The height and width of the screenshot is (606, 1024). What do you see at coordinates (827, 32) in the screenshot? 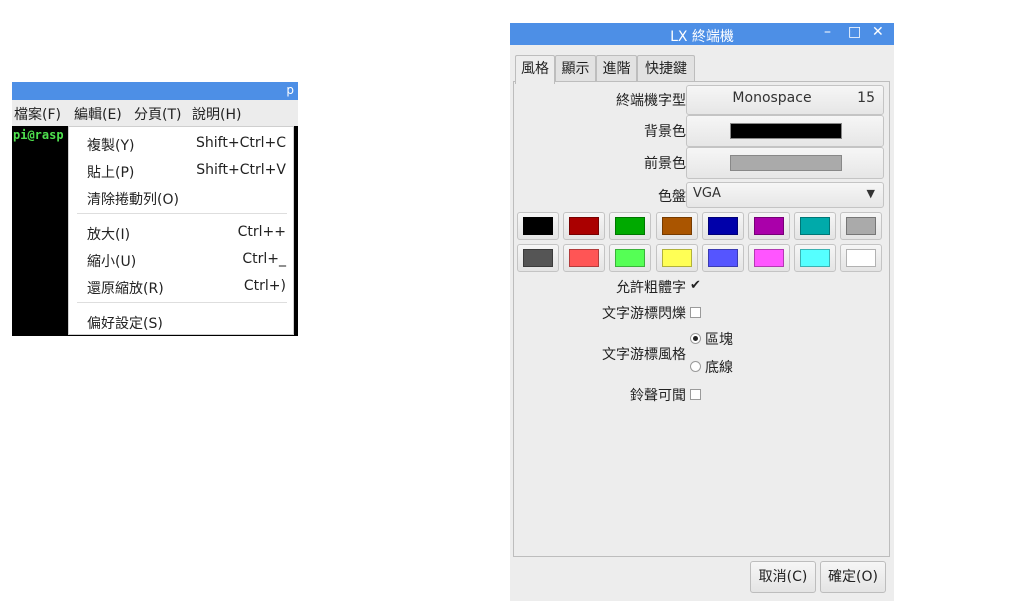
I see `minimize-icon: –` at bounding box center [827, 32].